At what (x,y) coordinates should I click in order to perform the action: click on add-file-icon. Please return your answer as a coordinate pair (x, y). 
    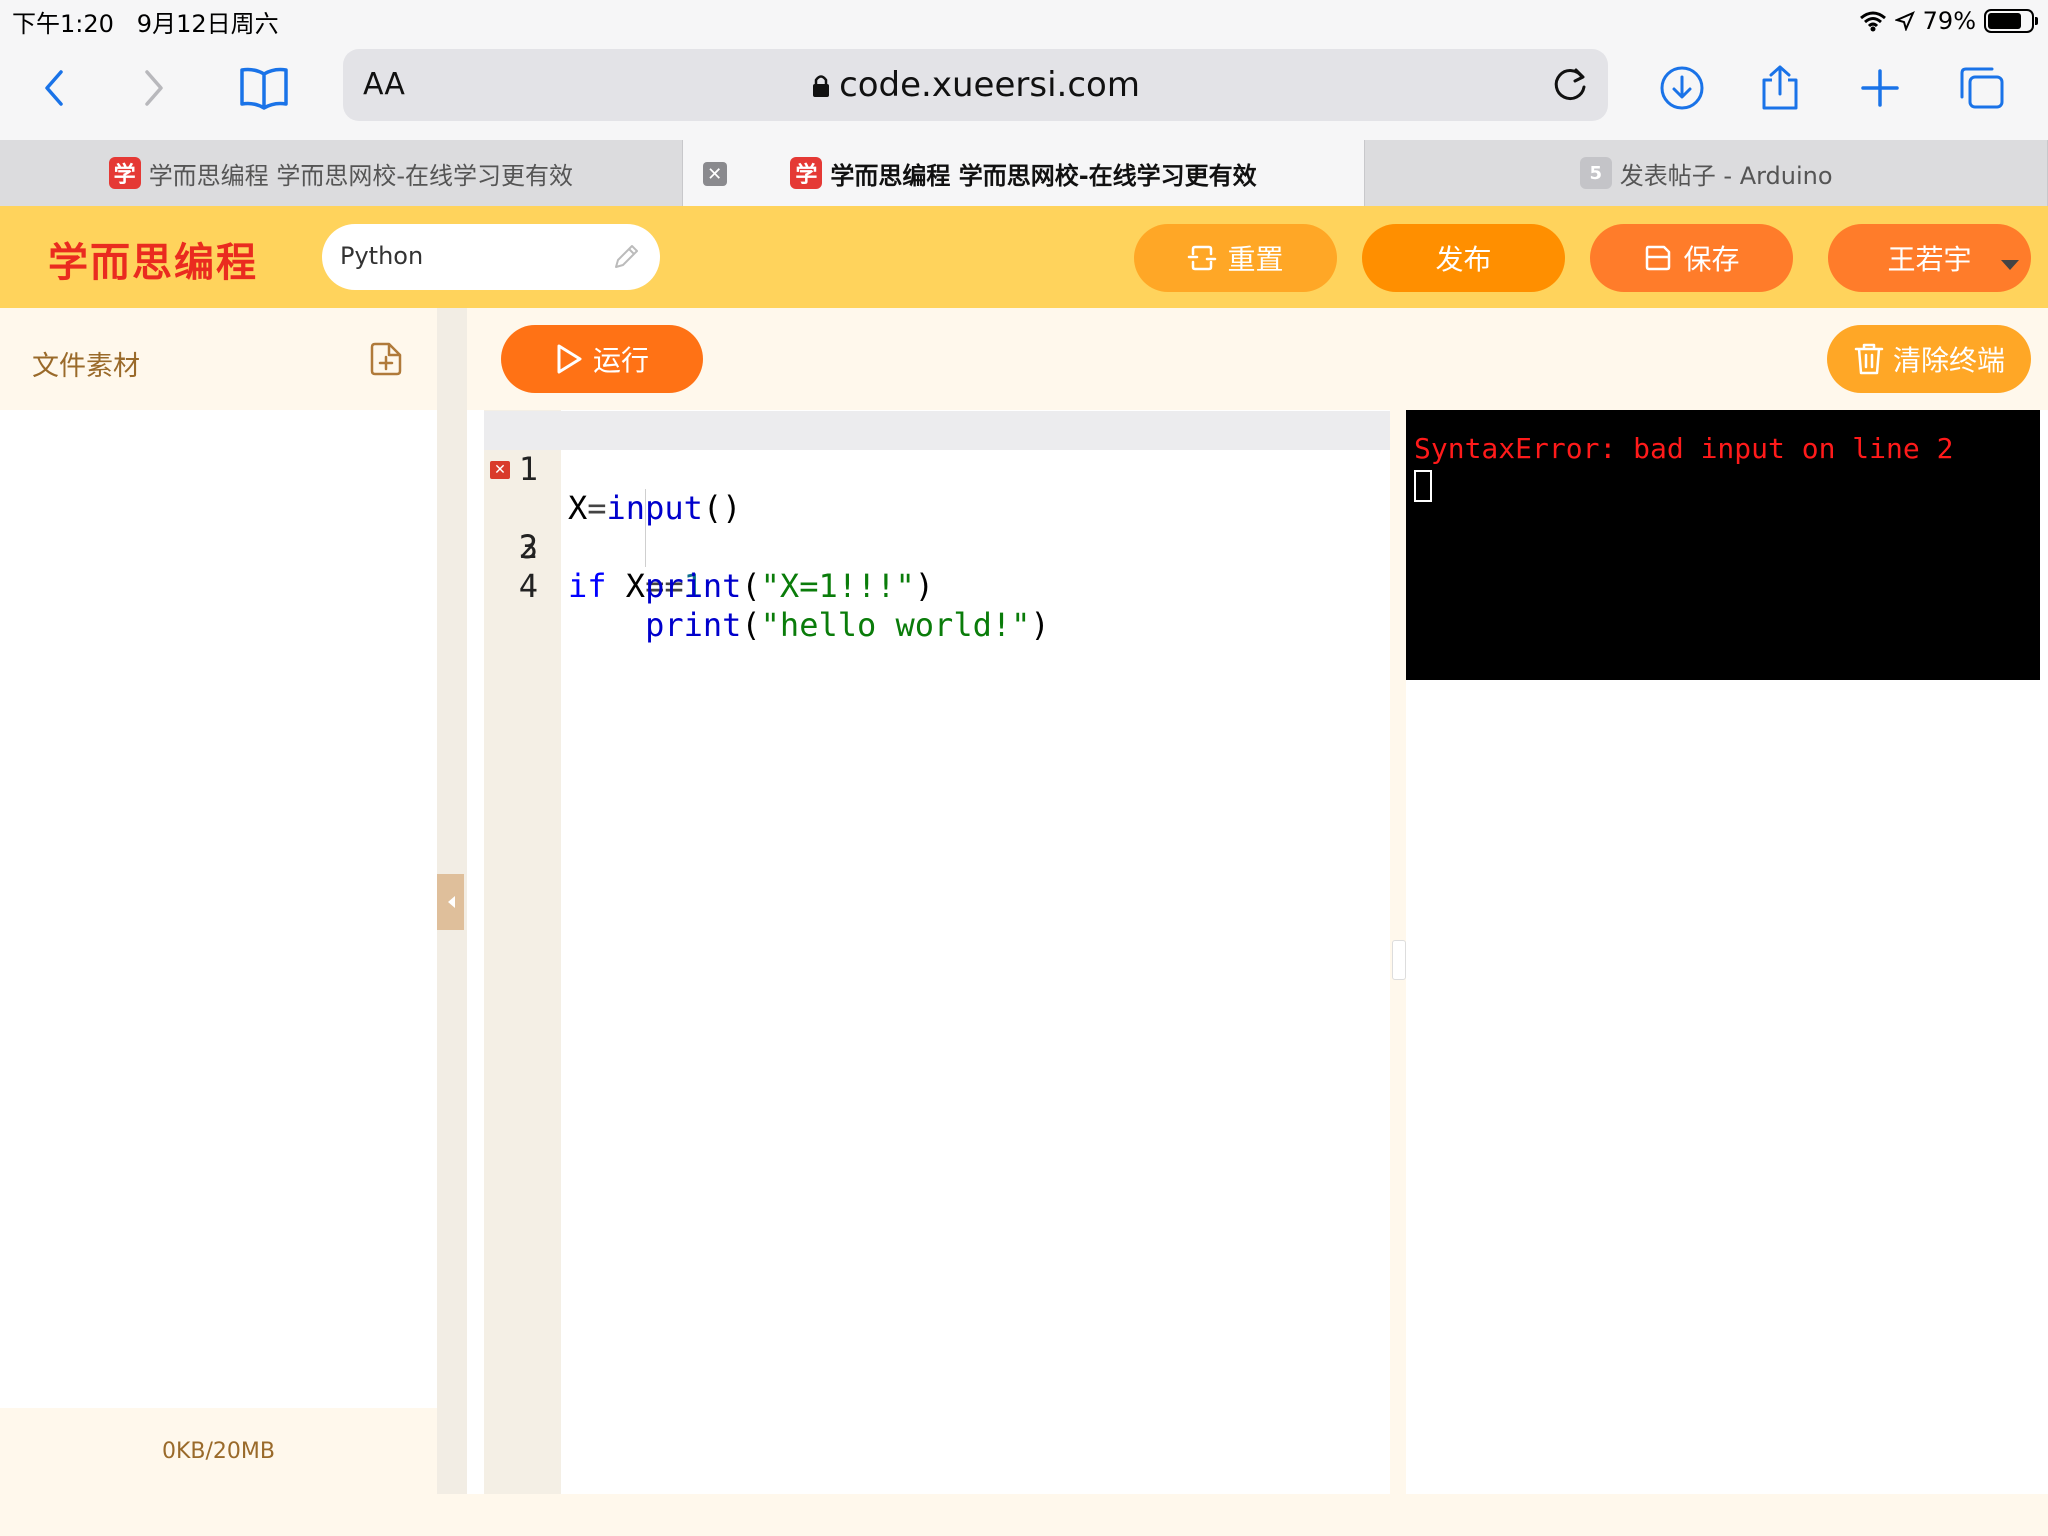
    Looking at the image, I should click on (386, 359).